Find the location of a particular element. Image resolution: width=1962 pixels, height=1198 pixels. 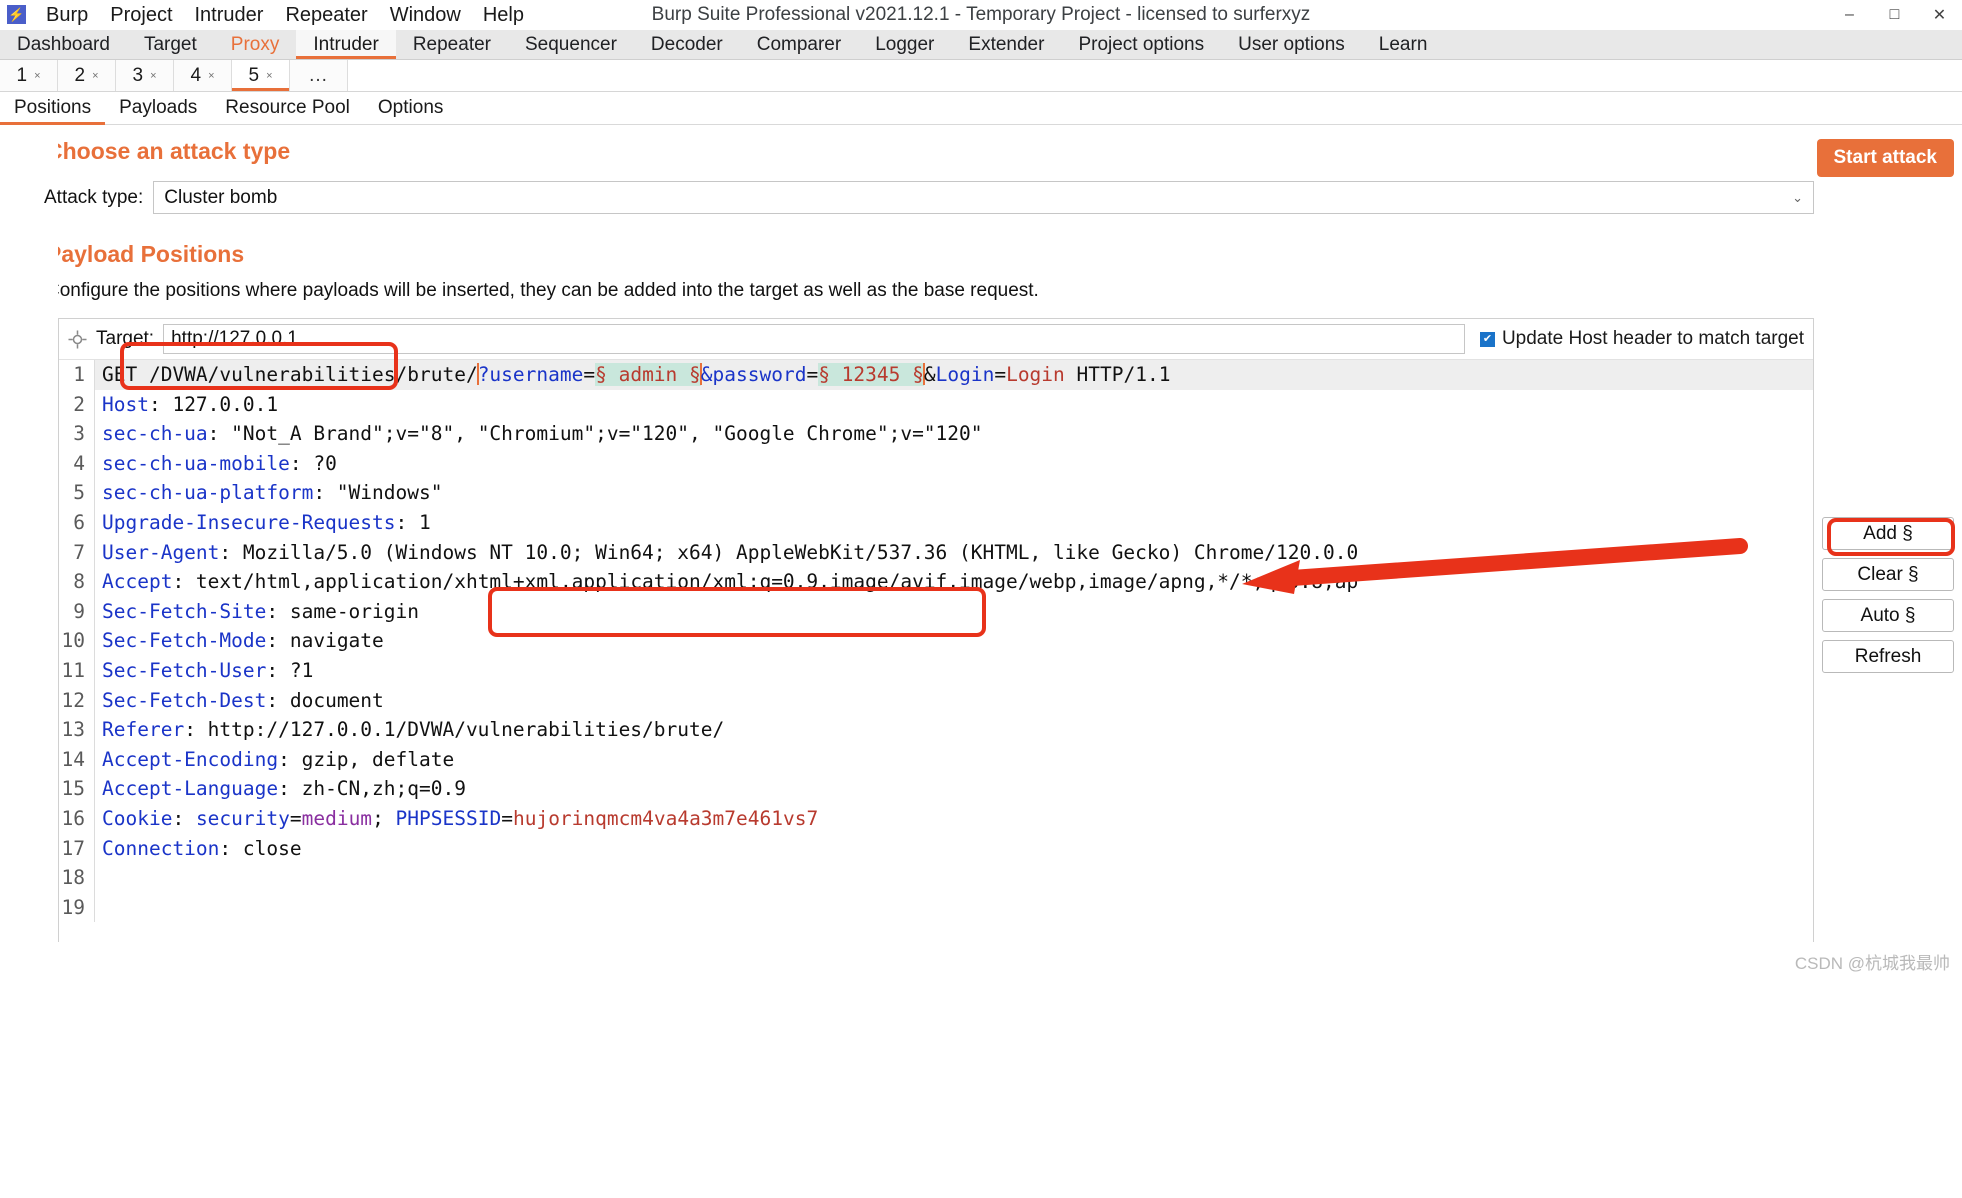

sub-tab-bar: Positions Payloads Resource Pool Options is located at coordinates (981, 108).